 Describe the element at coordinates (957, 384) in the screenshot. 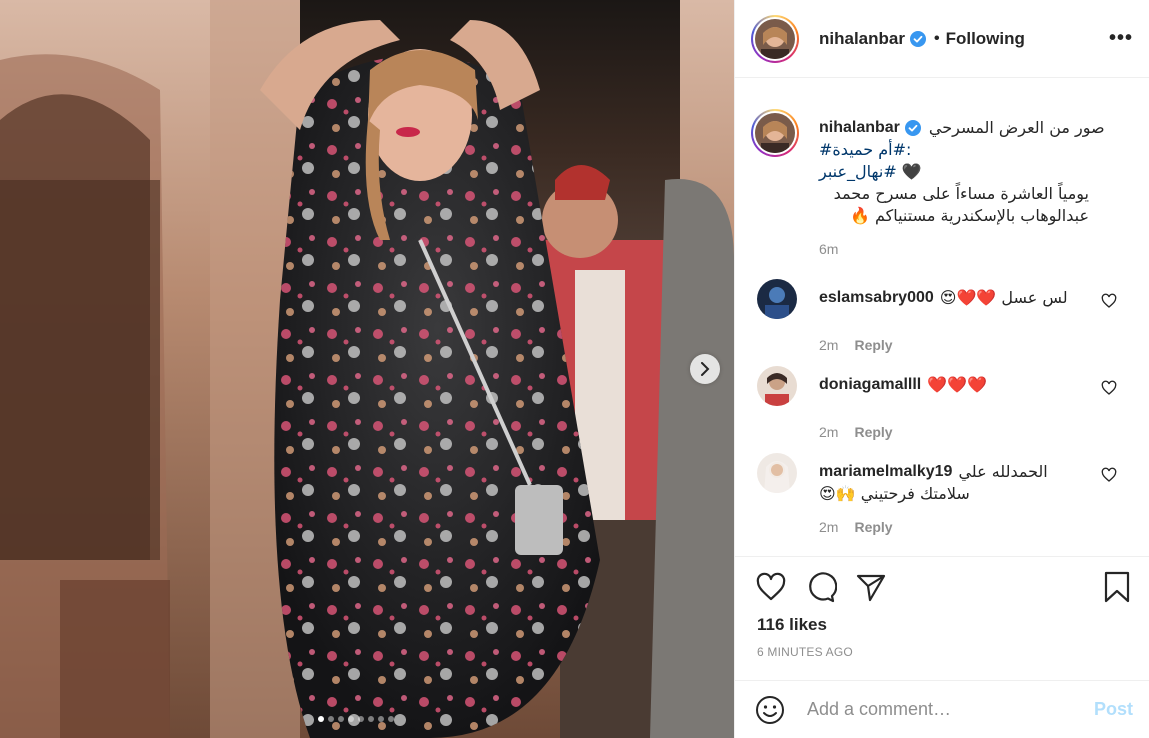

I see `comment-text: ❤️❤️❤️` at that location.